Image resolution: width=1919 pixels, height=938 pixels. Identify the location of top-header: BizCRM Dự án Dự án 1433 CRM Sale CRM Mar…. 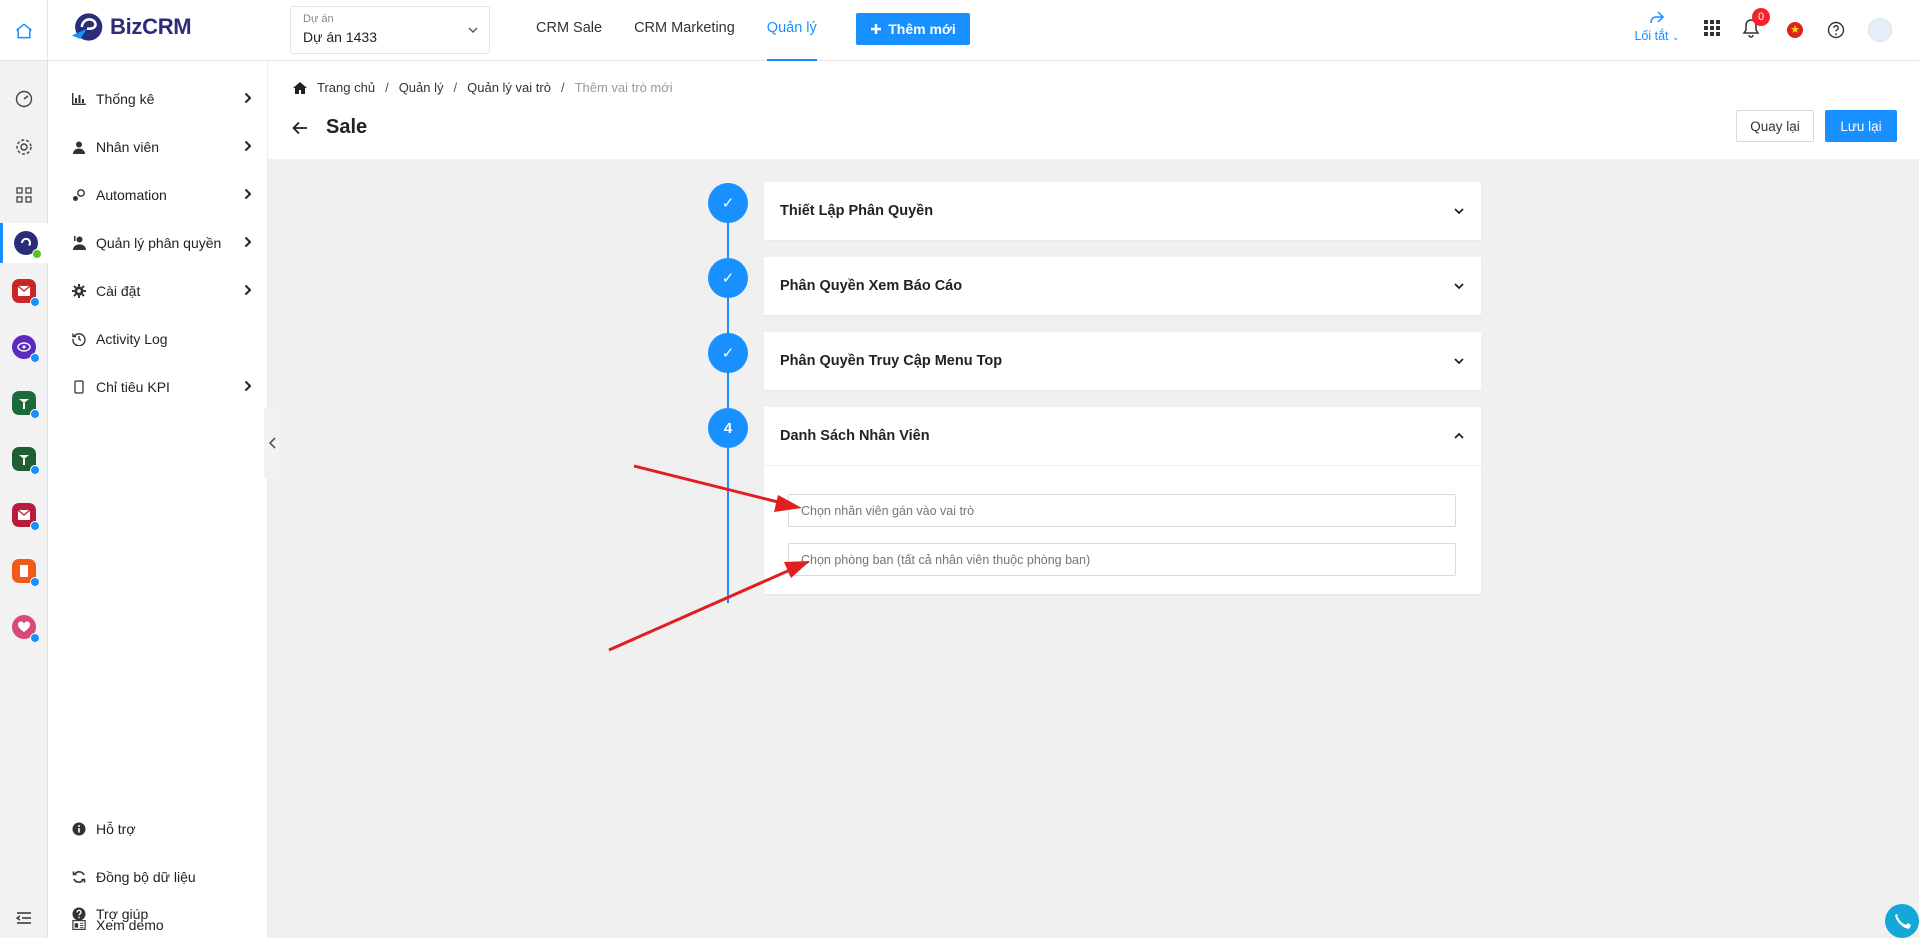
(959, 30).